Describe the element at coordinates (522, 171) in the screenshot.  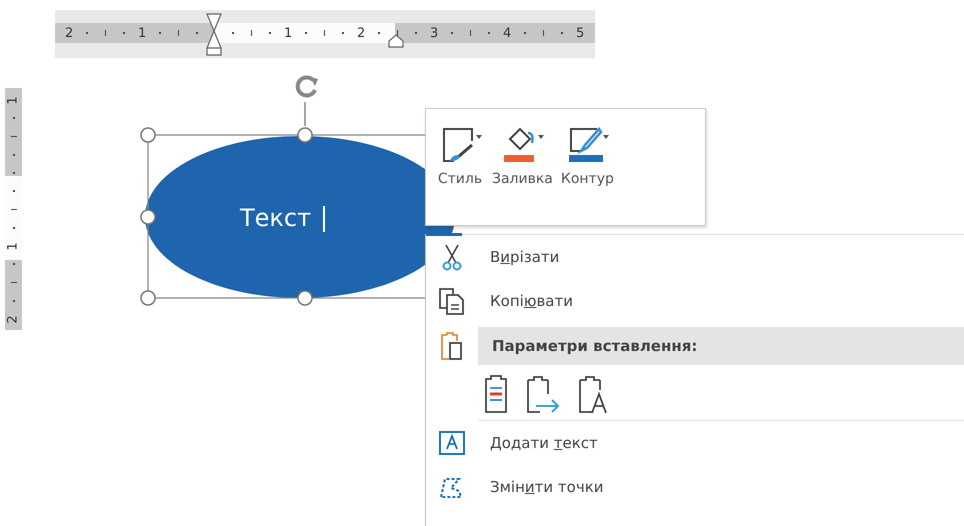
I see `toolbar-button: Заливка` at that location.